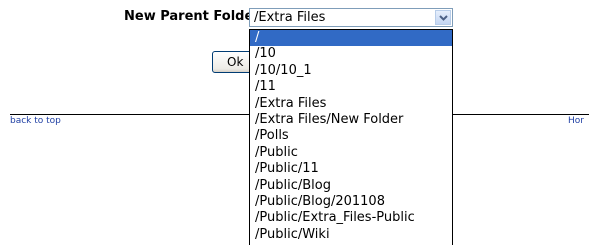 This screenshot has height=245, width=589. What do you see at coordinates (351, 153) in the screenshot?
I see `dropdown-option: /Public` at bounding box center [351, 153].